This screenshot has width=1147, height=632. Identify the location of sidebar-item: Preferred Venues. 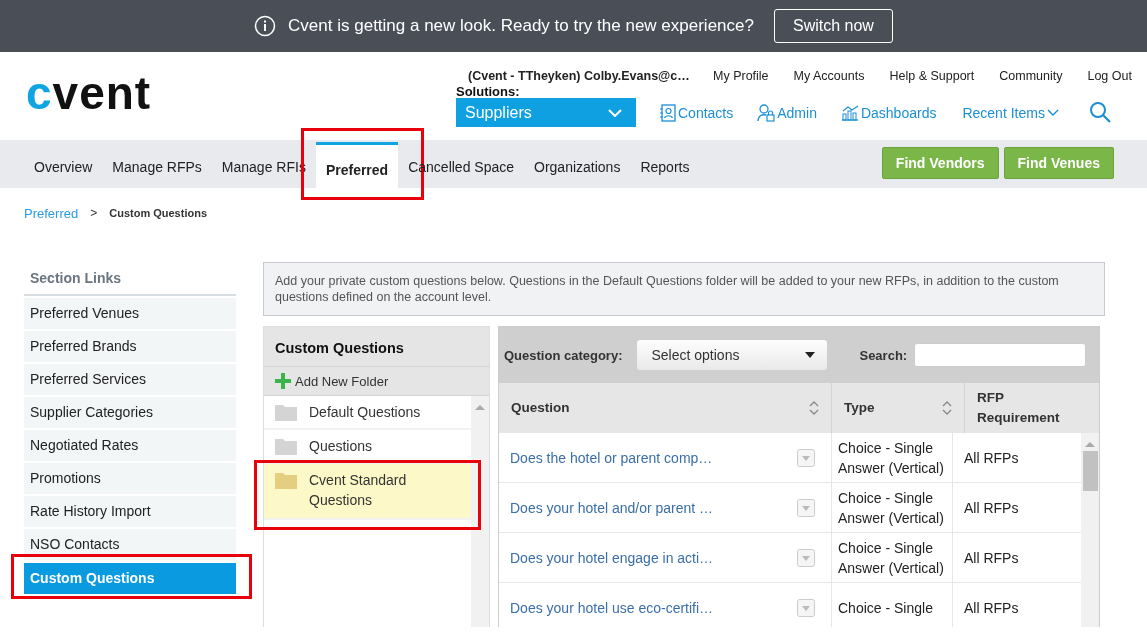
(130, 313).